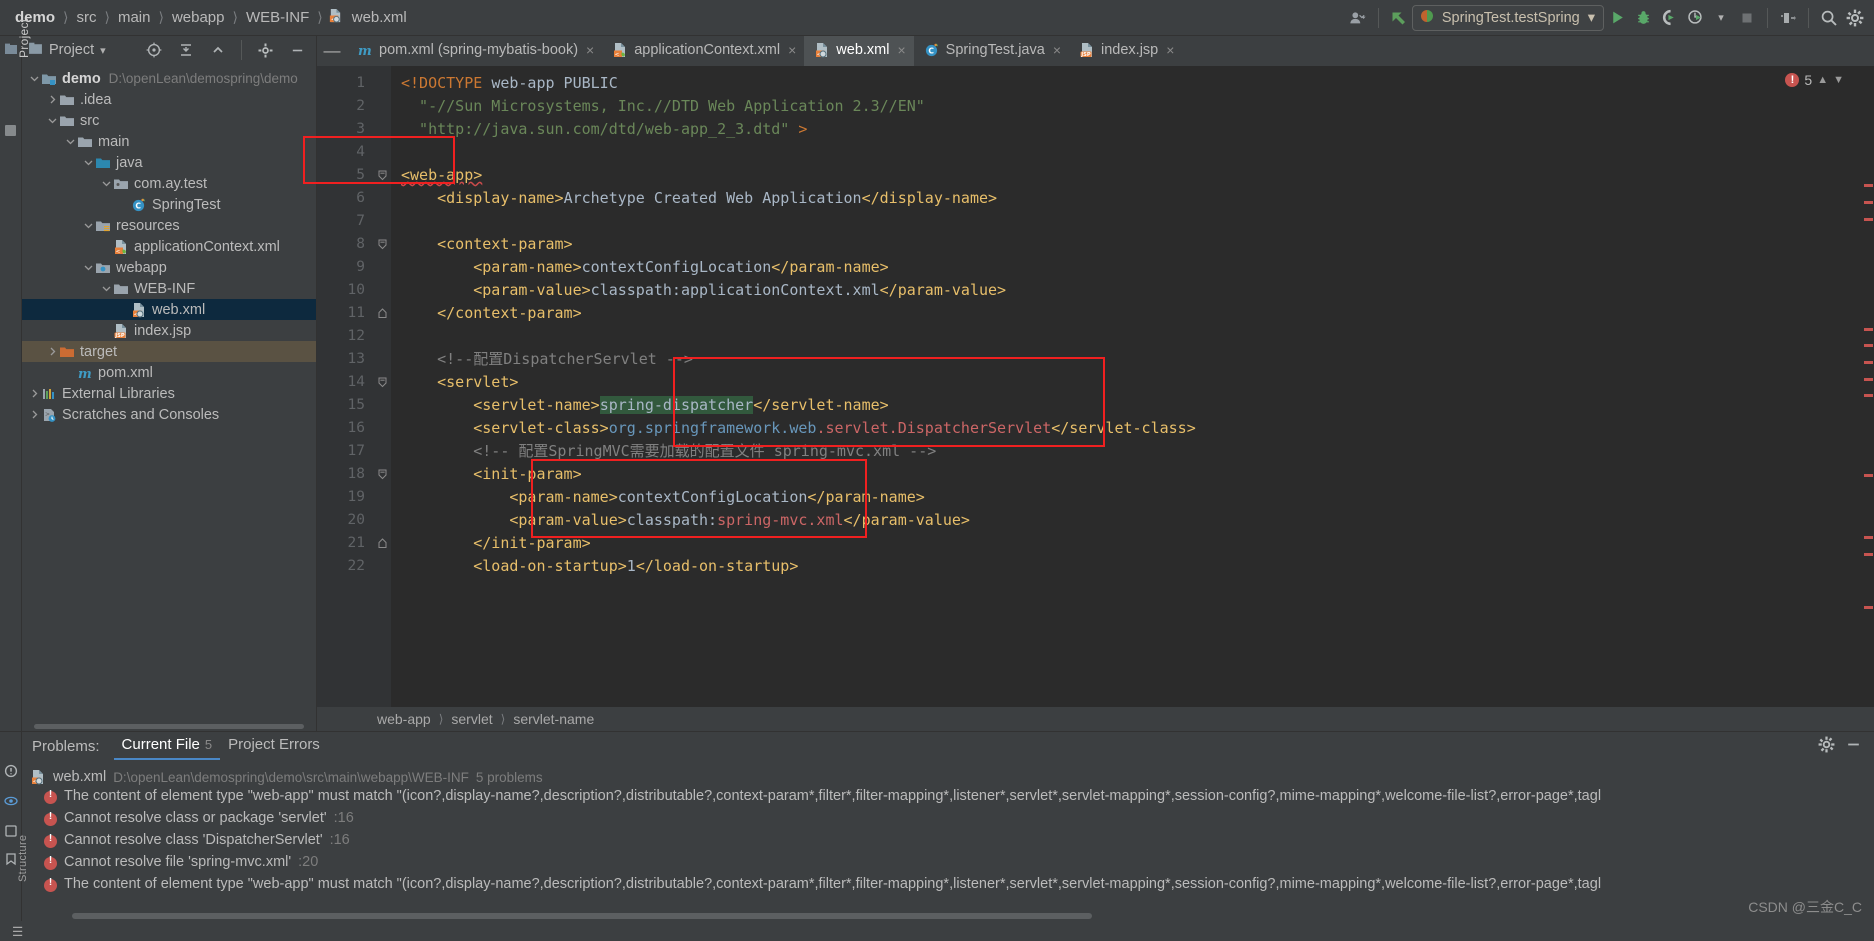 This screenshot has height=941, width=1874. What do you see at coordinates (1125, 175) in the screenshot?
I see `code-line: <web-app>` at bounding box center [1125, 175].